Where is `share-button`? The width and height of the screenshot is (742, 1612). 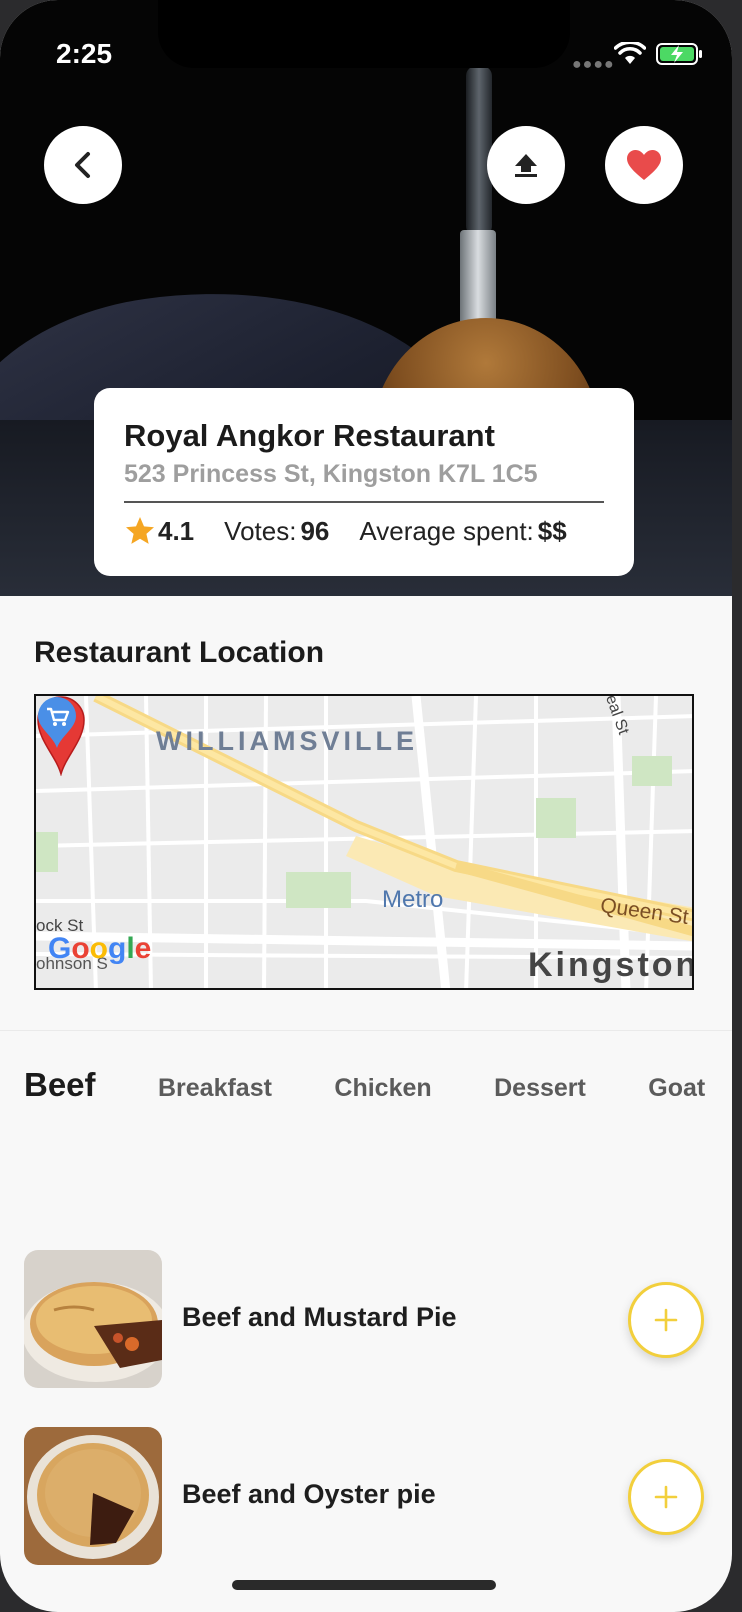
share-button is located at coordinates (526, 165).